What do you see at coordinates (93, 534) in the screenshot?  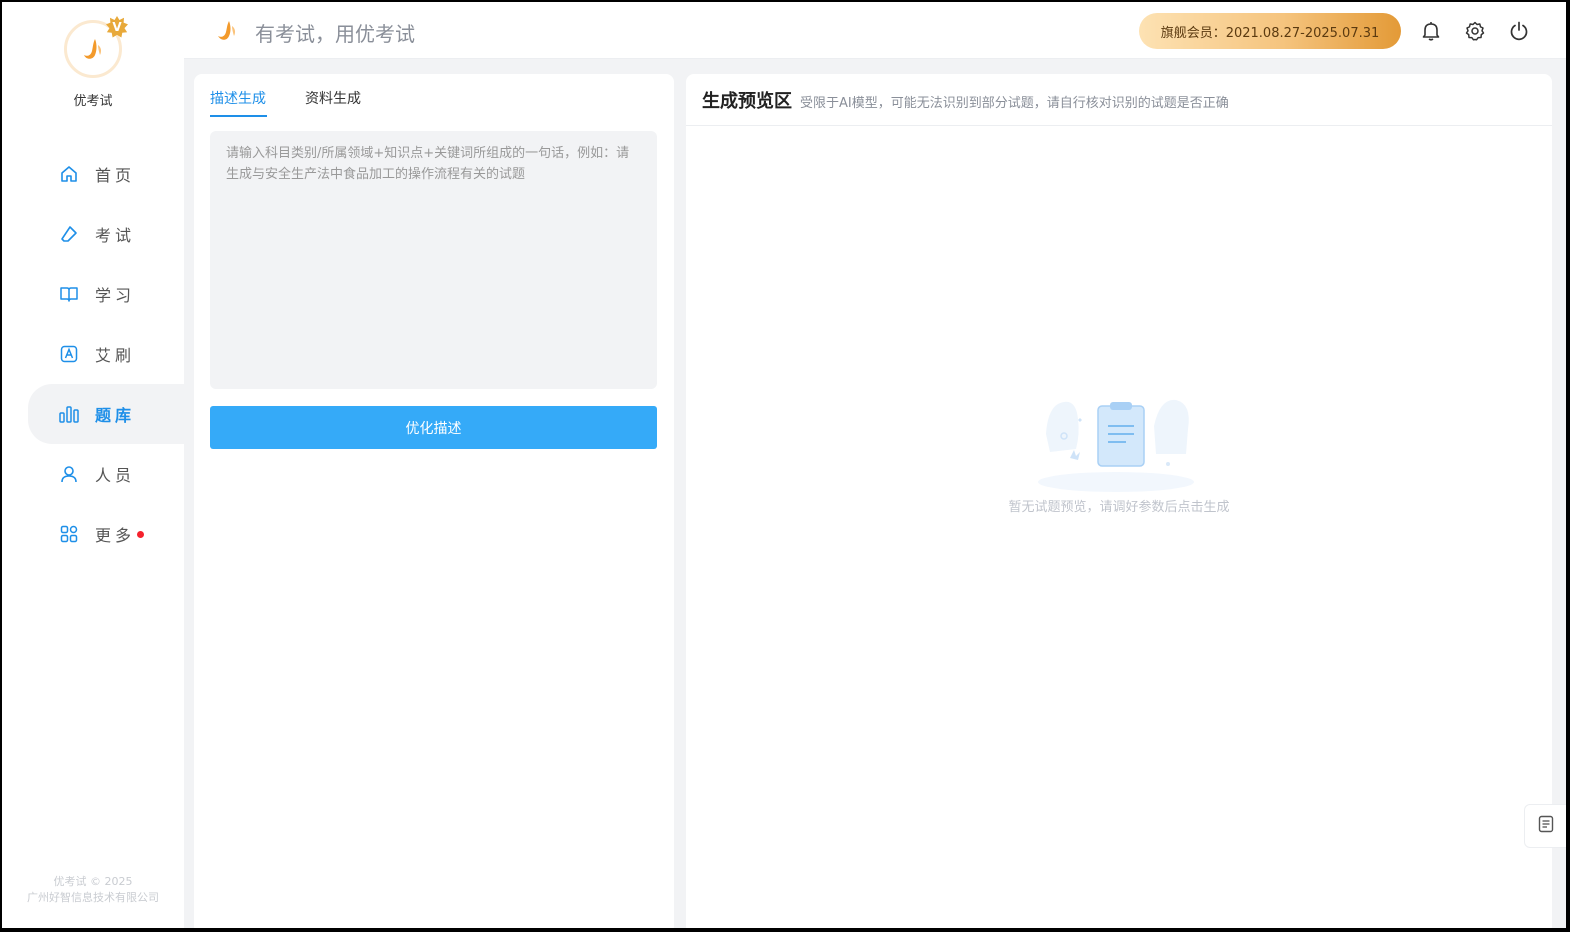 I see `sidebar-item-more: 更多` at bounding box center [93, 534].